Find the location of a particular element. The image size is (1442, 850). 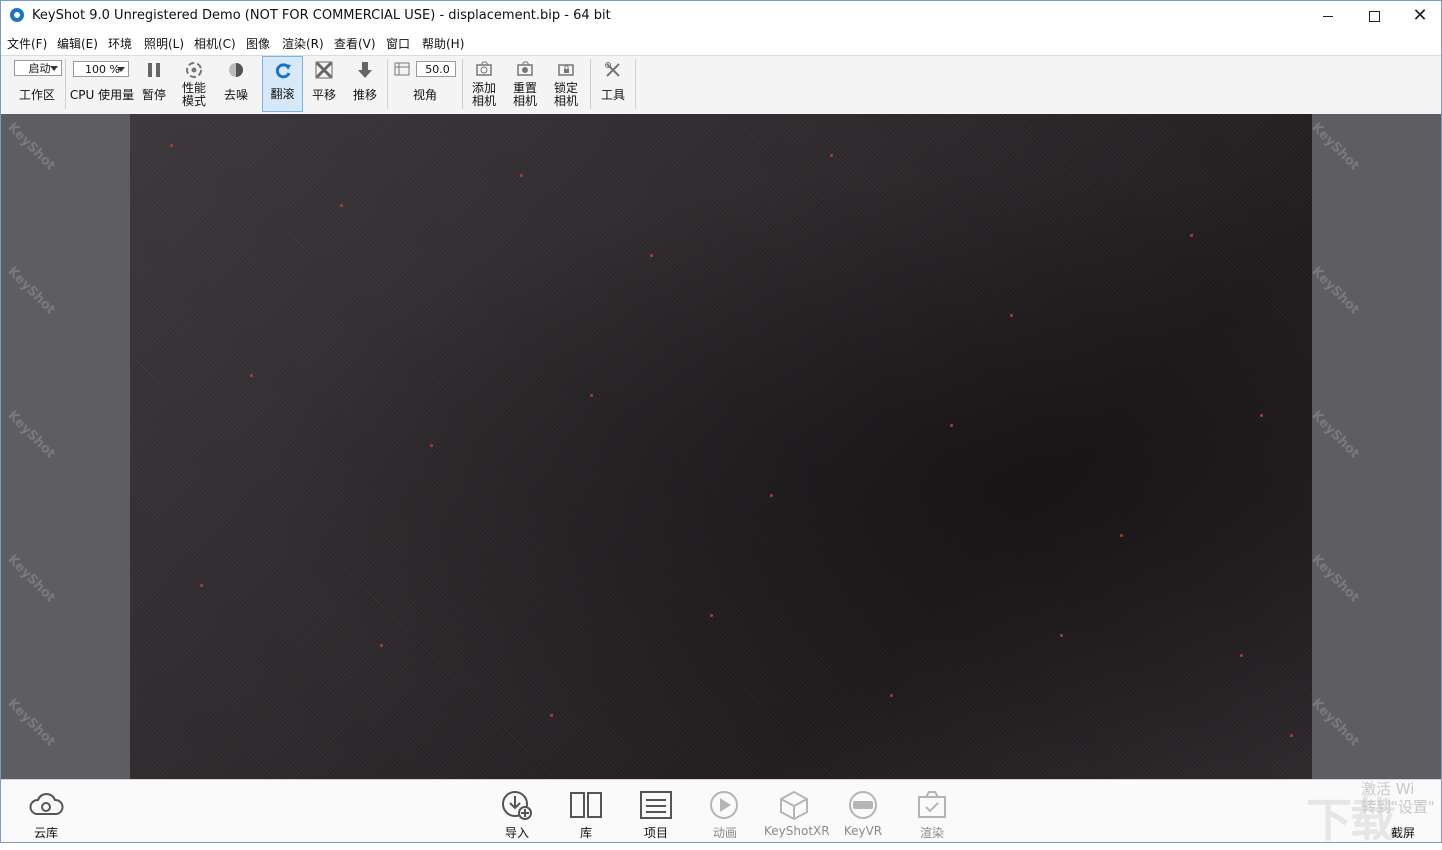

play-icon is located at coordinates (724, 805).